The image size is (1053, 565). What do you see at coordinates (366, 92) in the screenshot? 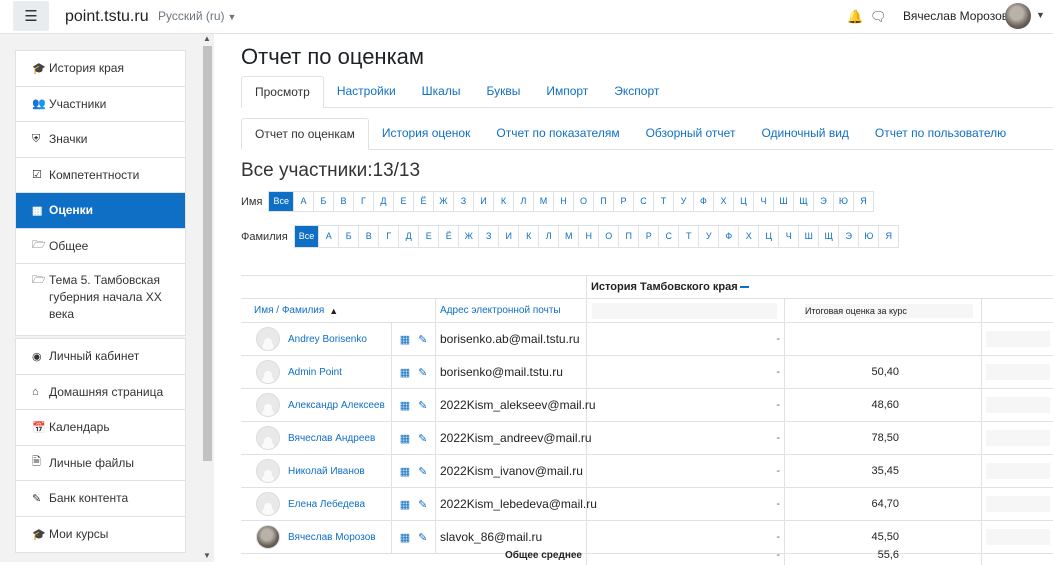
I see `tab: Настройки` at bounding box center [366, 92].